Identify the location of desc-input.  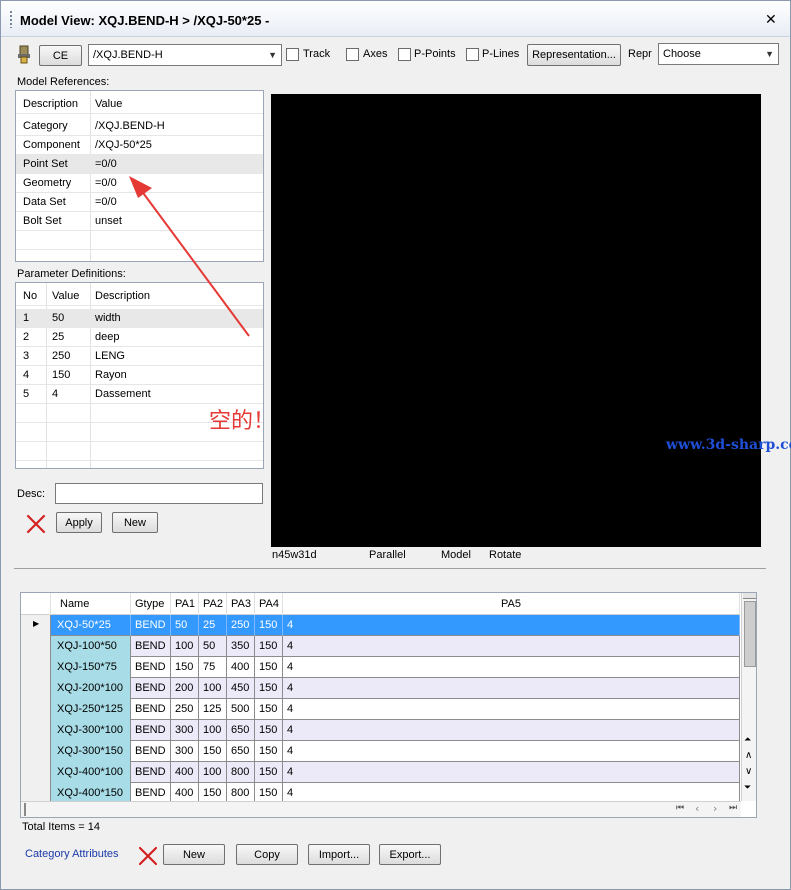
(159, 493).